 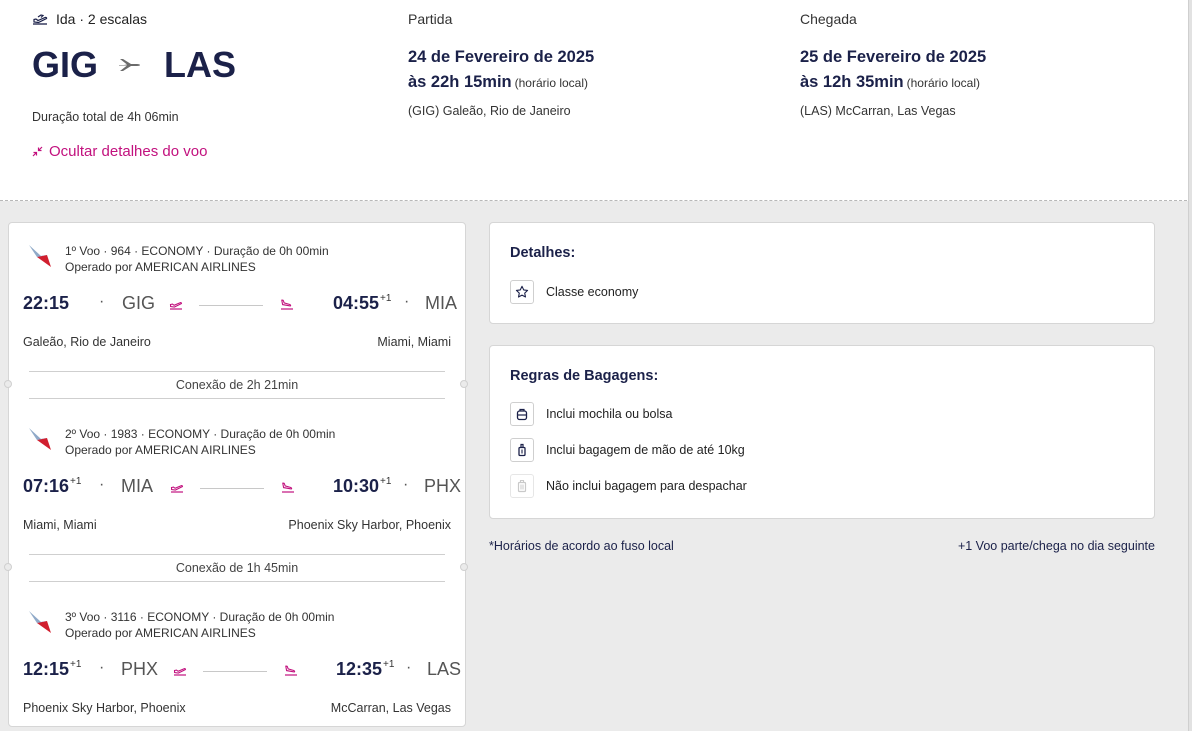 I want to click on route: GIG LAS, so click(x=134, y=65).